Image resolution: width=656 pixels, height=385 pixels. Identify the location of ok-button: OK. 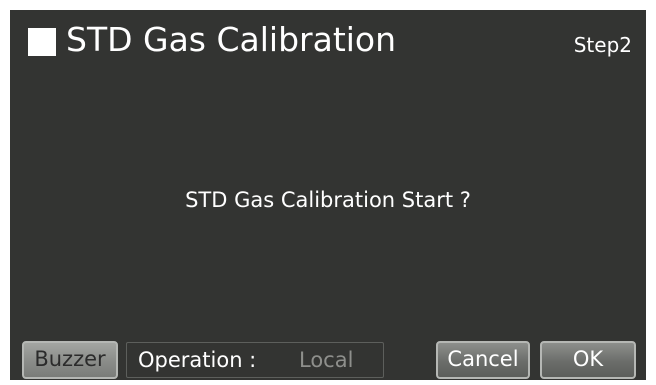
(588, 360).